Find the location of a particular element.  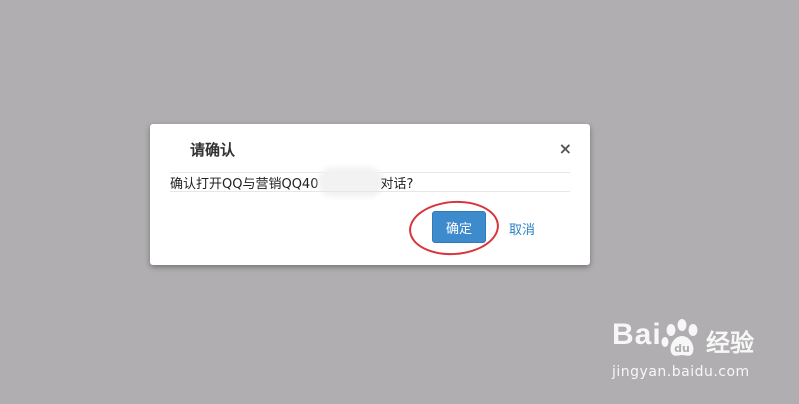

baidu-jingyan-watermark: Bai du 经验 jingyan.baidu.com is located at coordinates (699, 353).